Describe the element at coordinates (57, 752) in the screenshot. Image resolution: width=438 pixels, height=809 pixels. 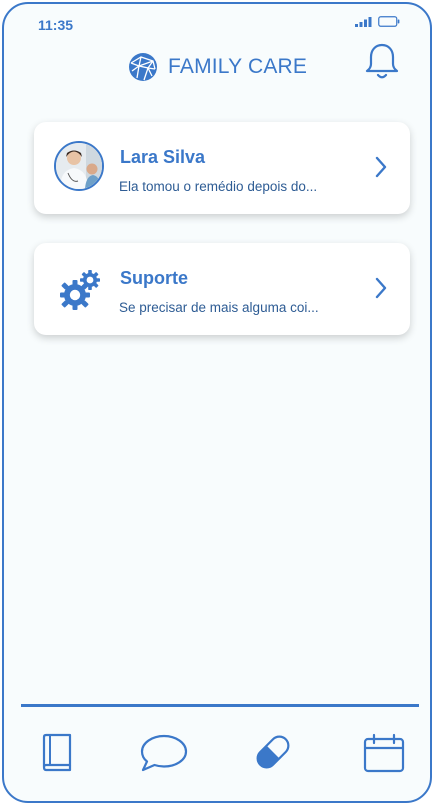
I see `book-icon` at that location.